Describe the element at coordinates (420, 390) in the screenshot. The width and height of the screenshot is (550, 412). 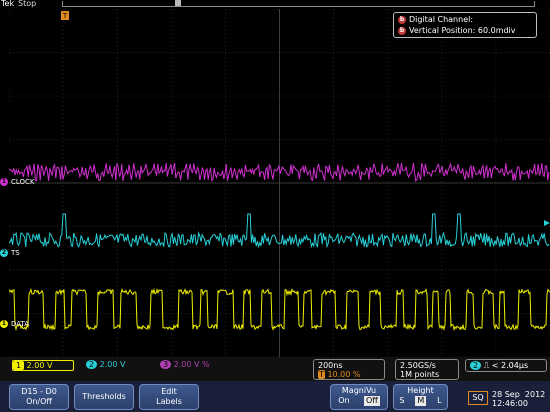
I see `height-title: Height` at that location.